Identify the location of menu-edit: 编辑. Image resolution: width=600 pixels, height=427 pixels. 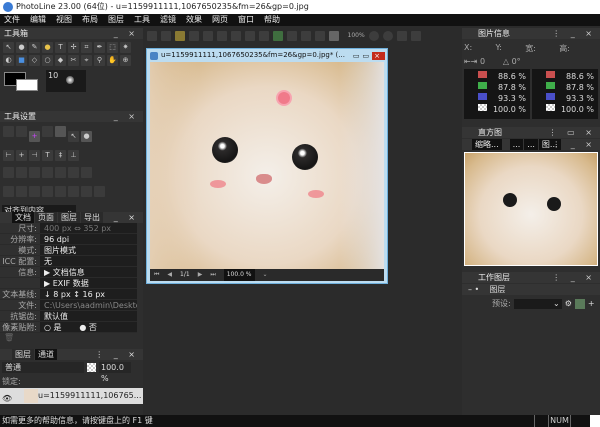
(38, 20).